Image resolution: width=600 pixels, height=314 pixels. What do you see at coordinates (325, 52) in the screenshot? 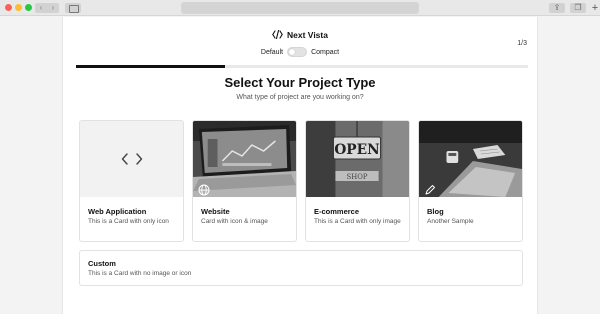
I see `toggle-label-compact: Compact` at bounding box center [325, 52].